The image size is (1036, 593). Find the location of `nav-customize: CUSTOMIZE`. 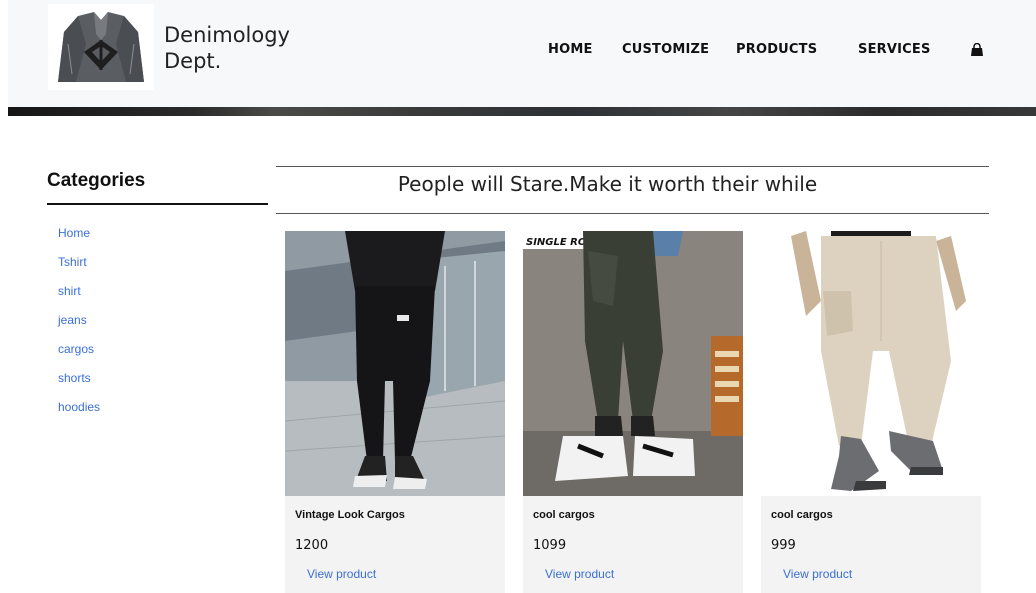

nav-customize: CUSTOMIZE is located at coordinates (665, 49).